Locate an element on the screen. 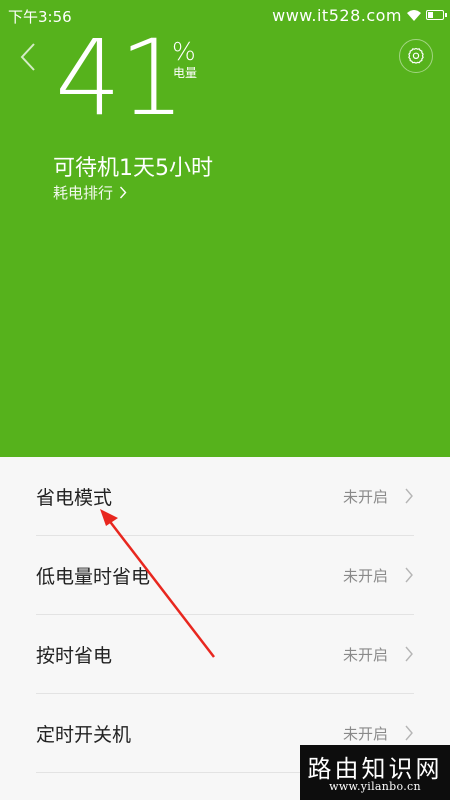 This screenshot has width=450, height=800. source-watermark: www.it528.com is located at coordinates (337, 15).